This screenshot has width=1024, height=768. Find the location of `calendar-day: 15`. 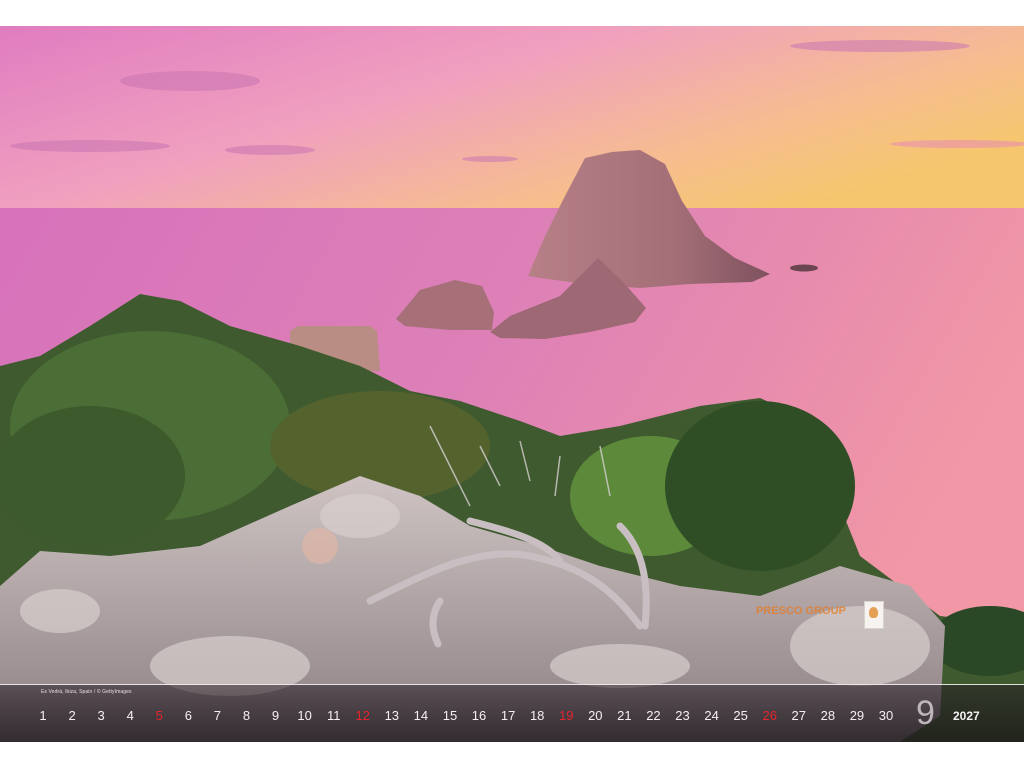

calendar-day: 15 is located at coordinates (450, 715).